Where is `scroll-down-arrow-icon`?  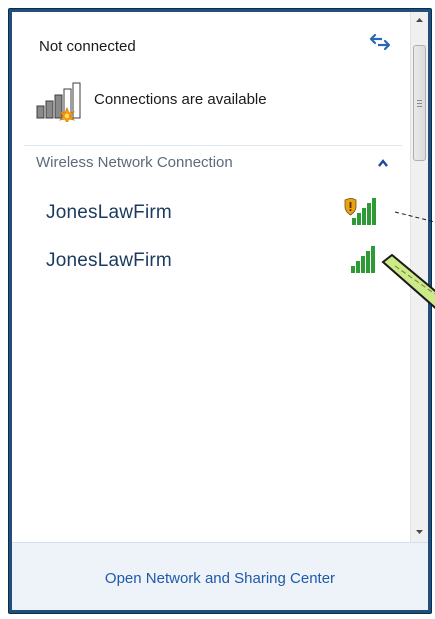
scroll-down-arrow-icon is located at coordinates (419, 531).